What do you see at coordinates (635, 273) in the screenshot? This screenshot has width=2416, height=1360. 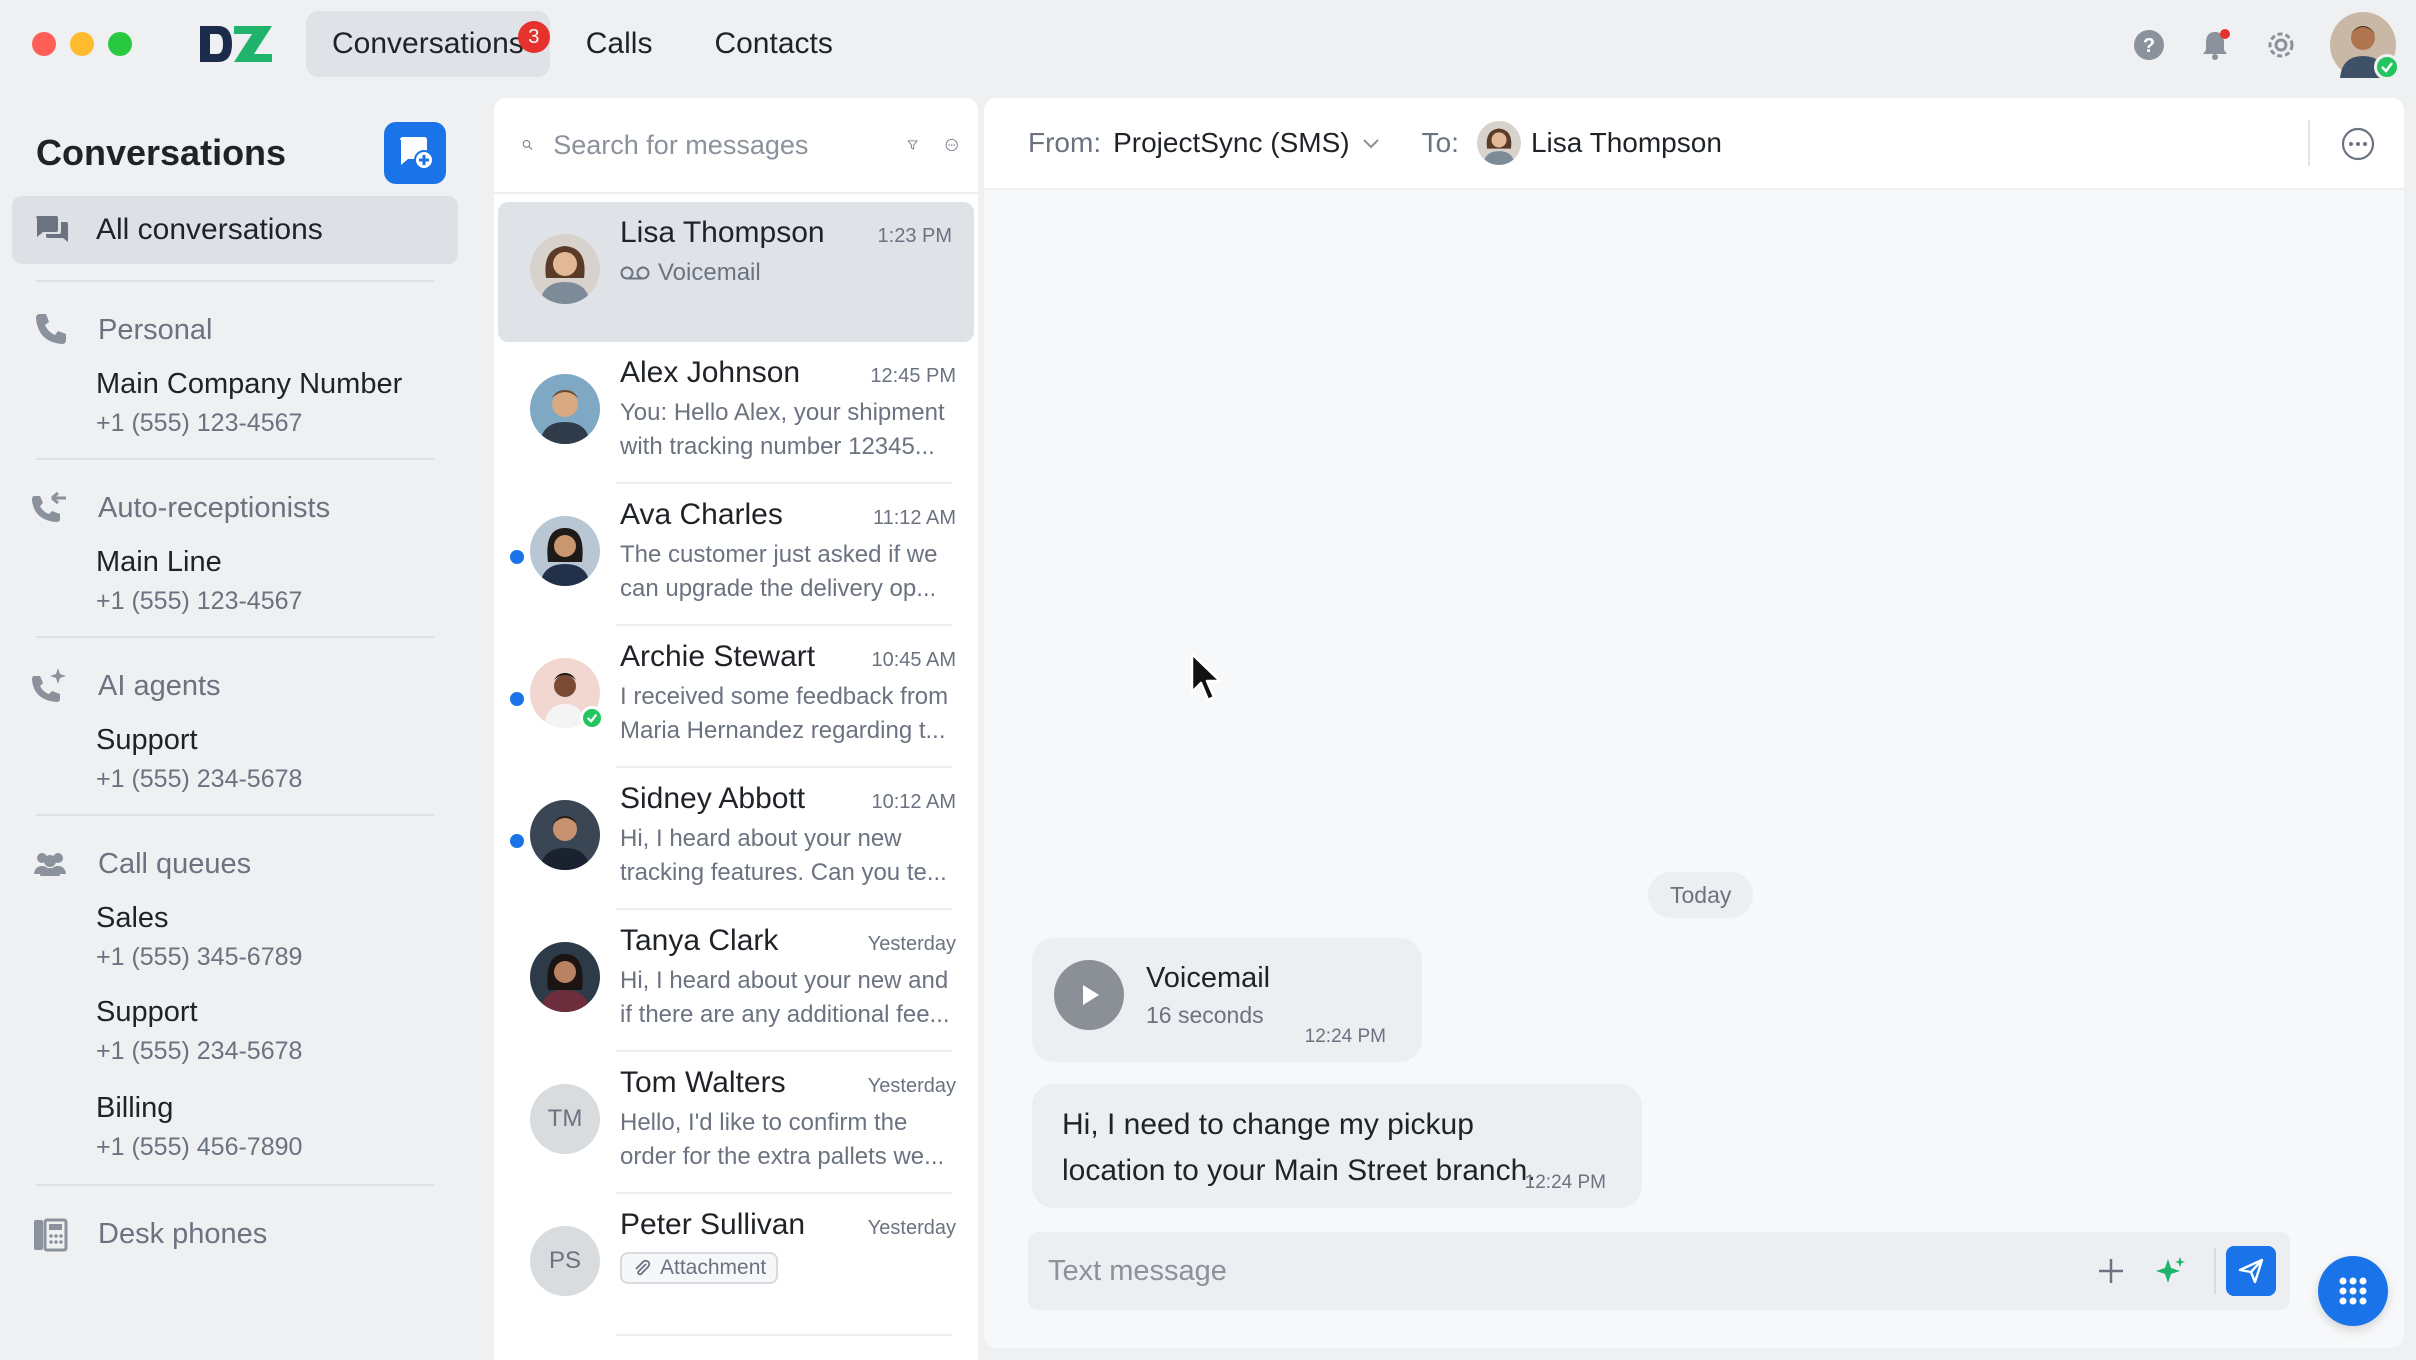 I see `voicemail-icon` at bounding box center [635, 273].